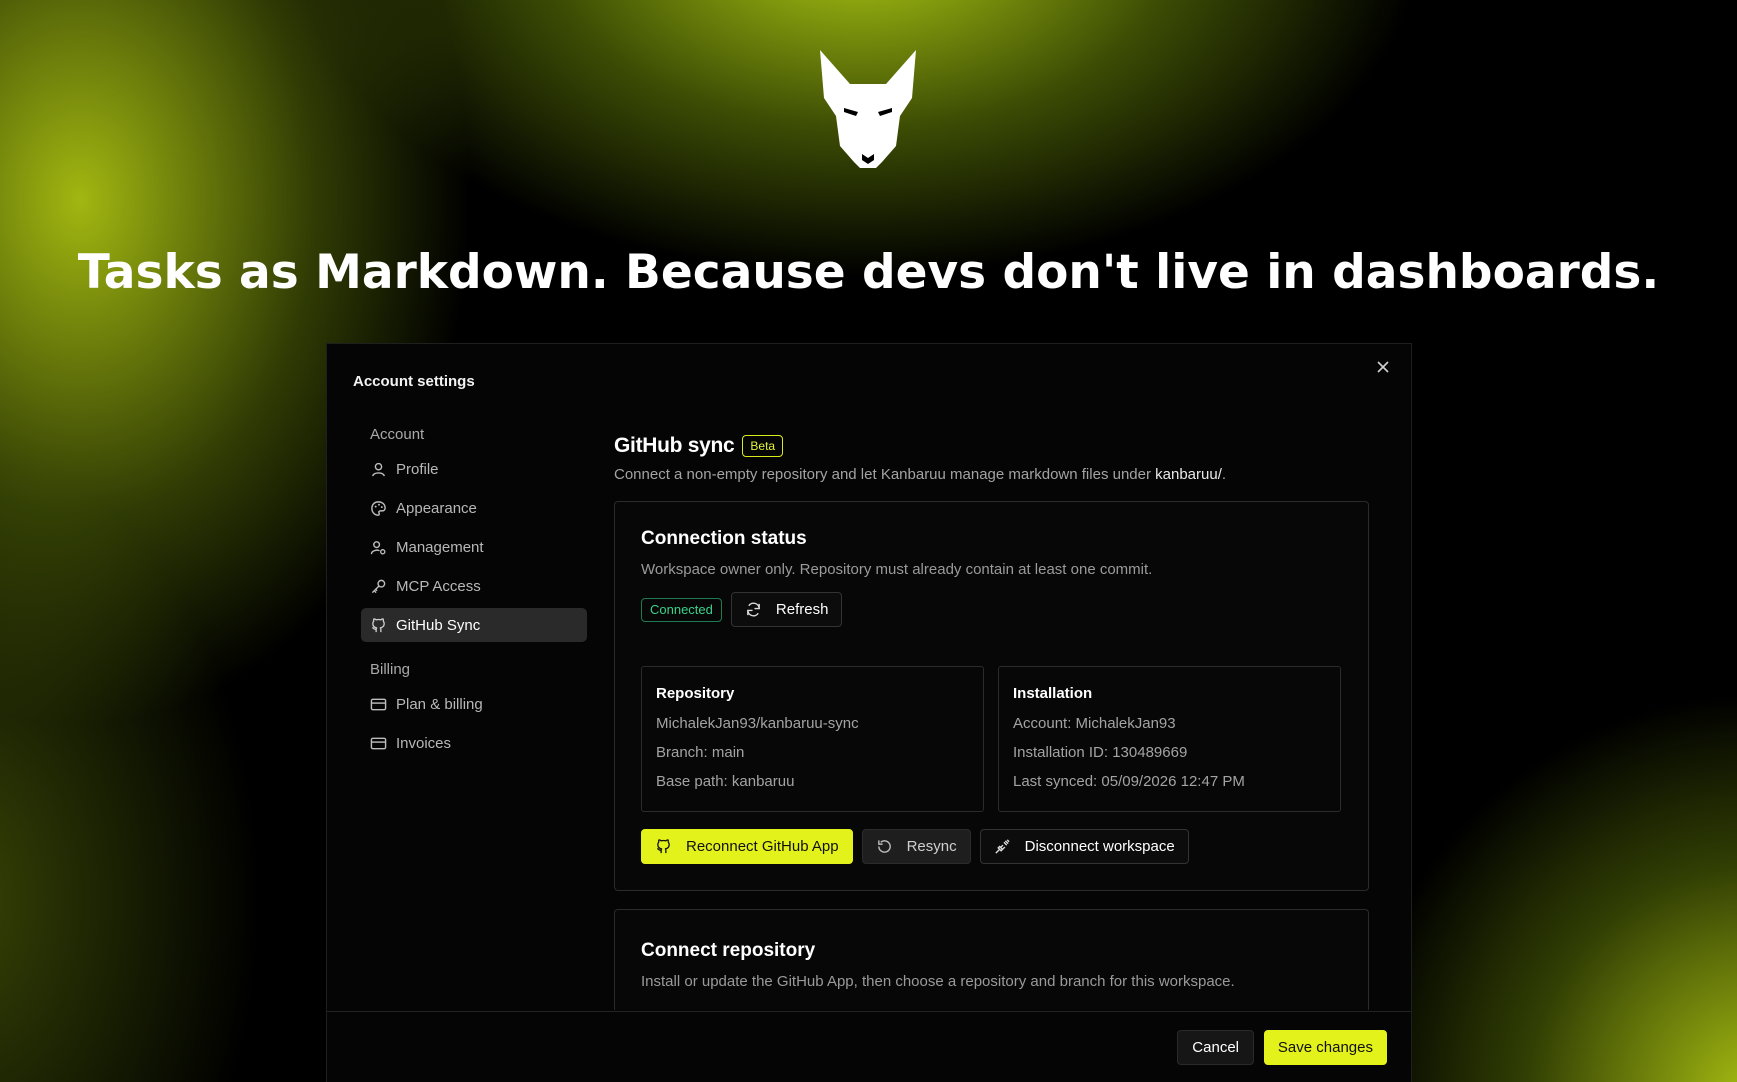 The image size is (1737, 1082). Describe the element at coordinates (868, 109) in the screenshot. I see `kangaroo-logo-icon` at that location.